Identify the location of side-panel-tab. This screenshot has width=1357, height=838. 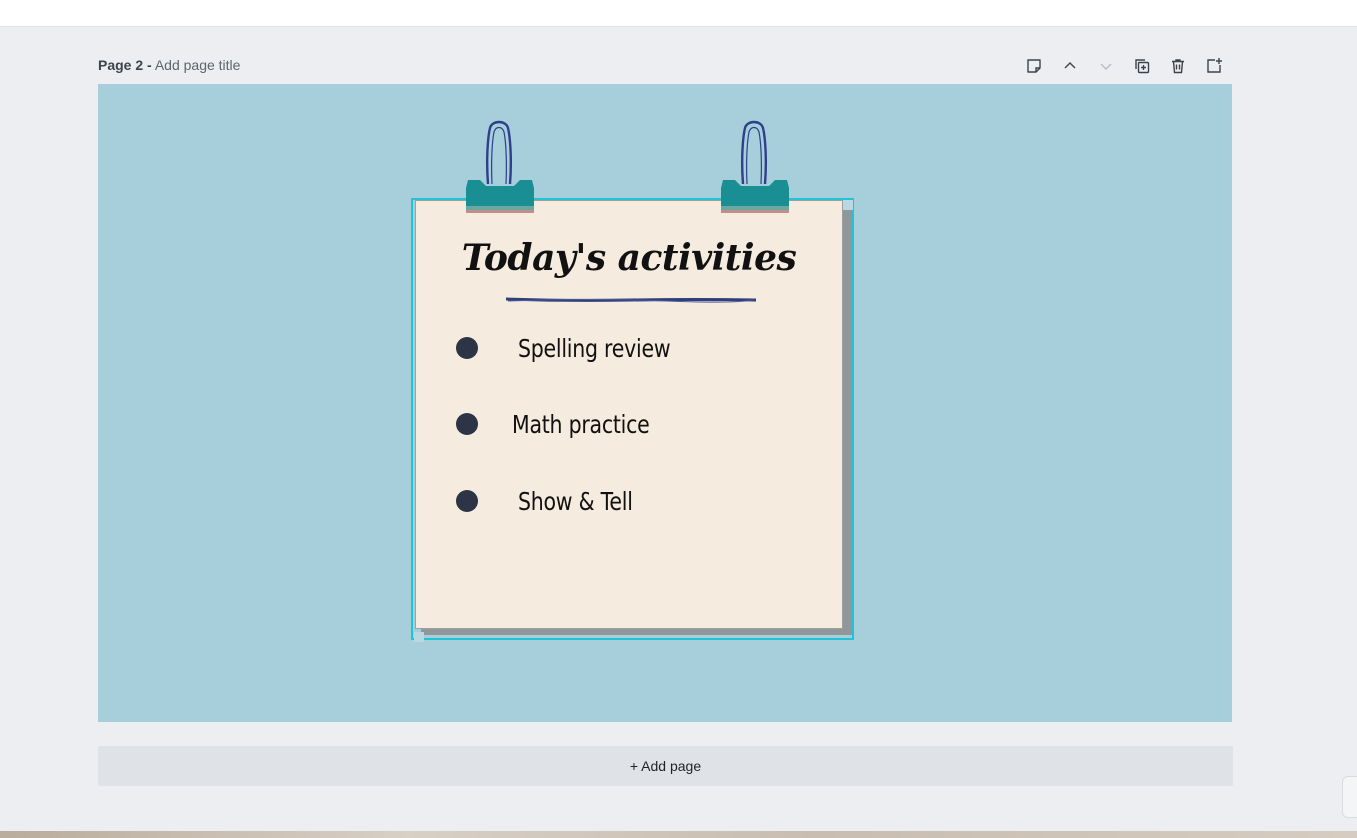
(1349, 797).